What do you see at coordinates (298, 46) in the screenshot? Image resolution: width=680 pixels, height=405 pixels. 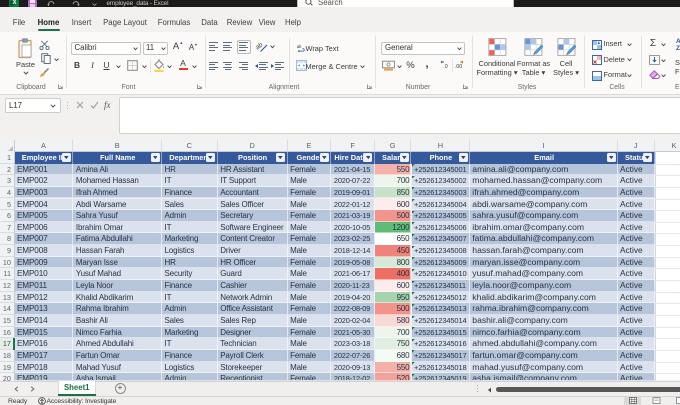 I see `svg-text: ab` at bounding box center [298, 46].